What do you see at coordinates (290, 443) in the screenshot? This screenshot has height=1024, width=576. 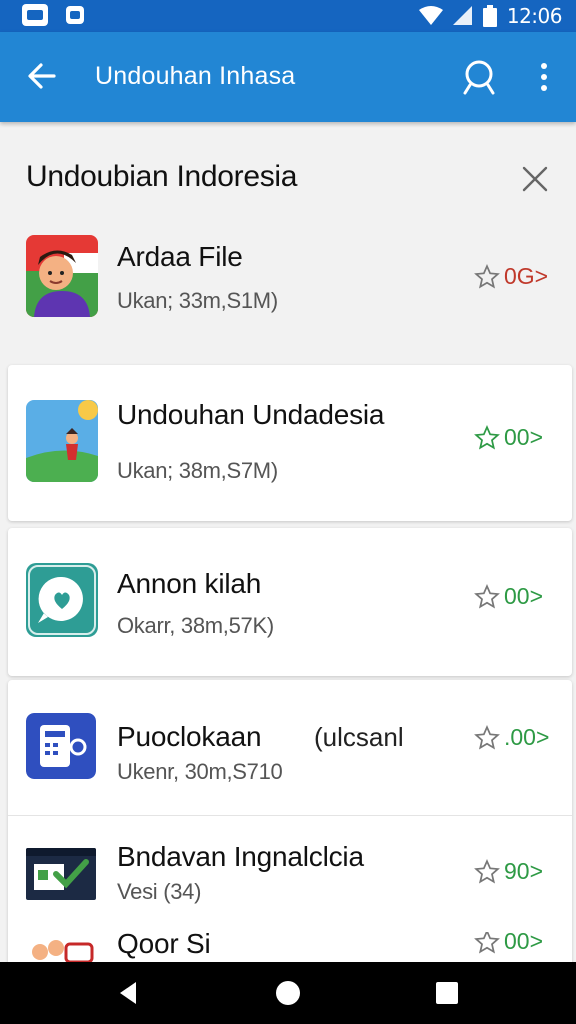 I see `list-item-card: Undouhan Undadesia Ukan; 38m,S7M) 00>` at bounding box center [290, 443].